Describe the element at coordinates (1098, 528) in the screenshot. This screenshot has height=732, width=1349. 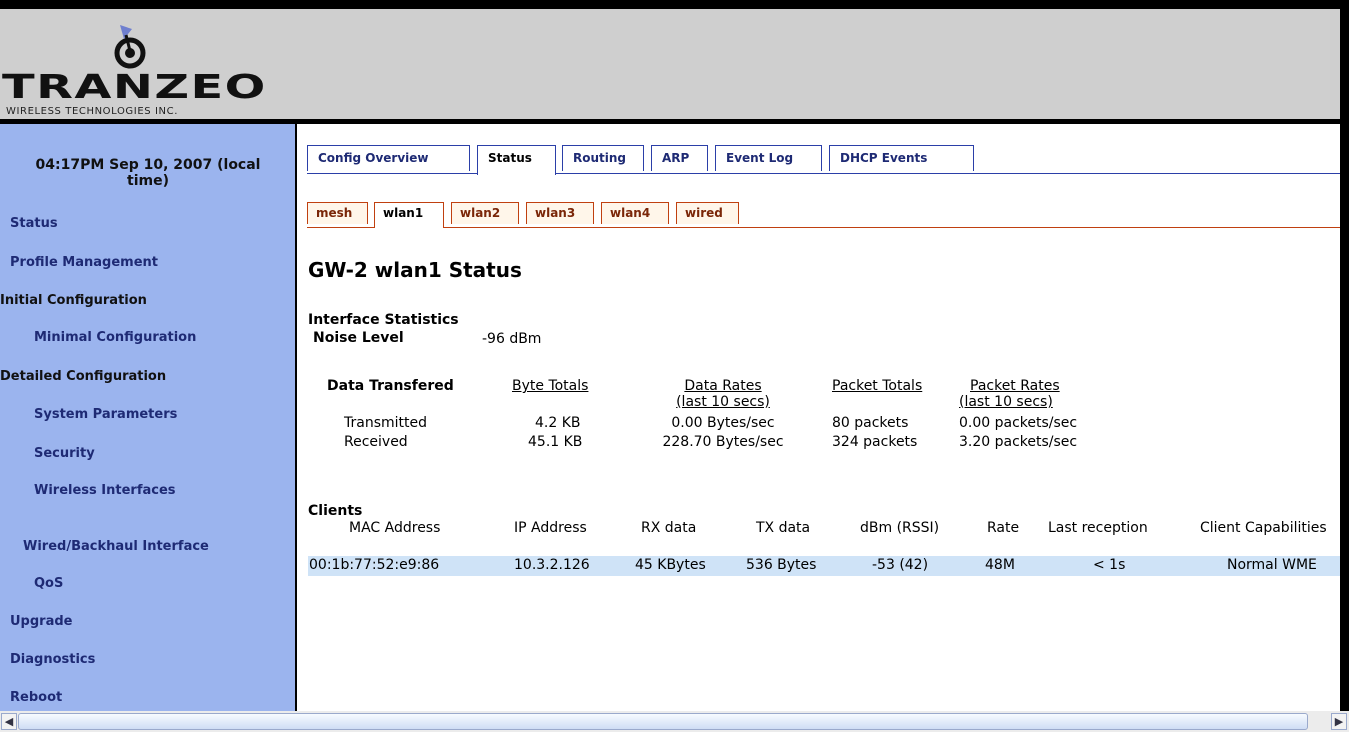
I see `clients-header-last-reception: Last reception` at that location.